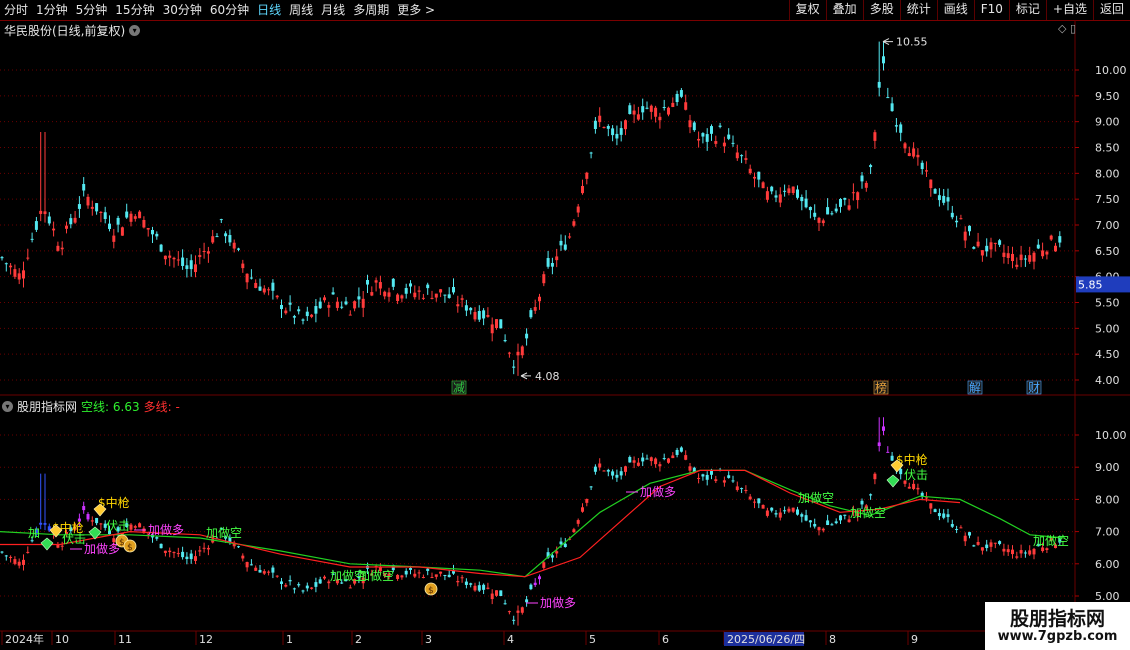 This screenshot has width=1130, height=650. I want to click on price-tick-label: 7.00, so click(1107, 225).